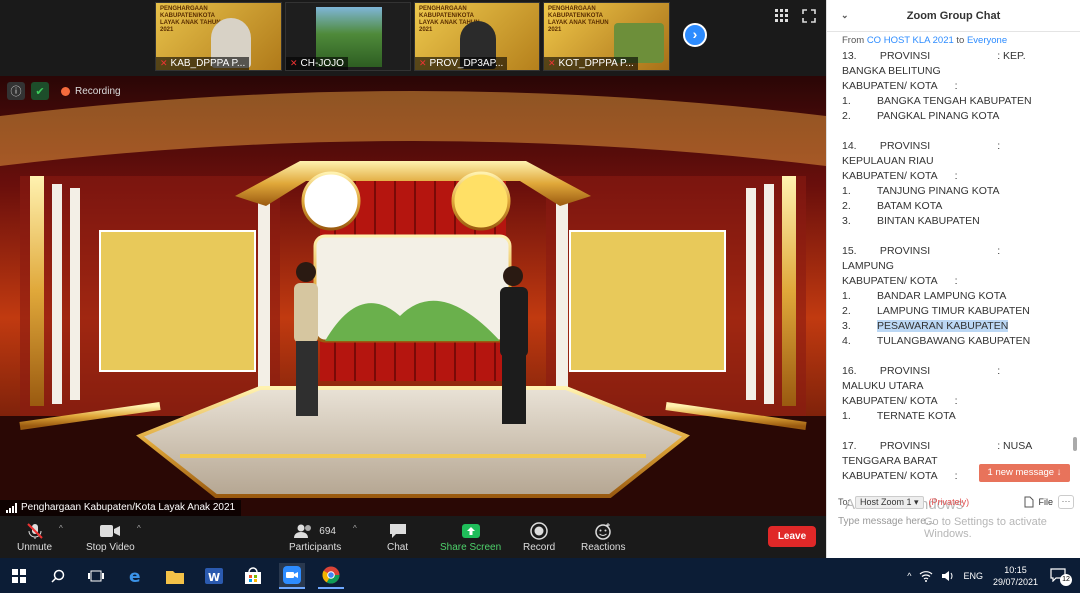 The height and width of the screenshot is (593, 1080). I want to click on right-award-screen, so click(647, 301).